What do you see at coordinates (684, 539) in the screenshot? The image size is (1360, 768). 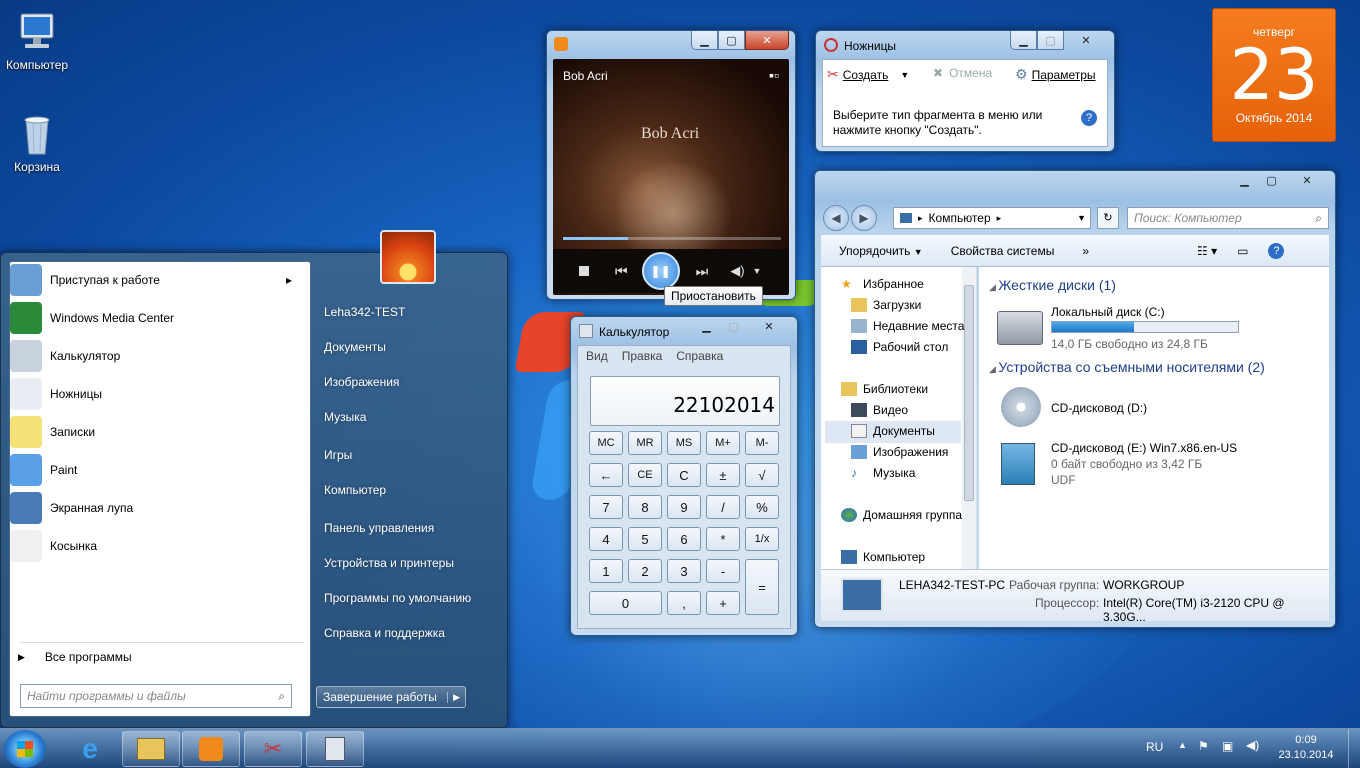 I see `calc-key-6: 6` at bounding box center [684, 539].